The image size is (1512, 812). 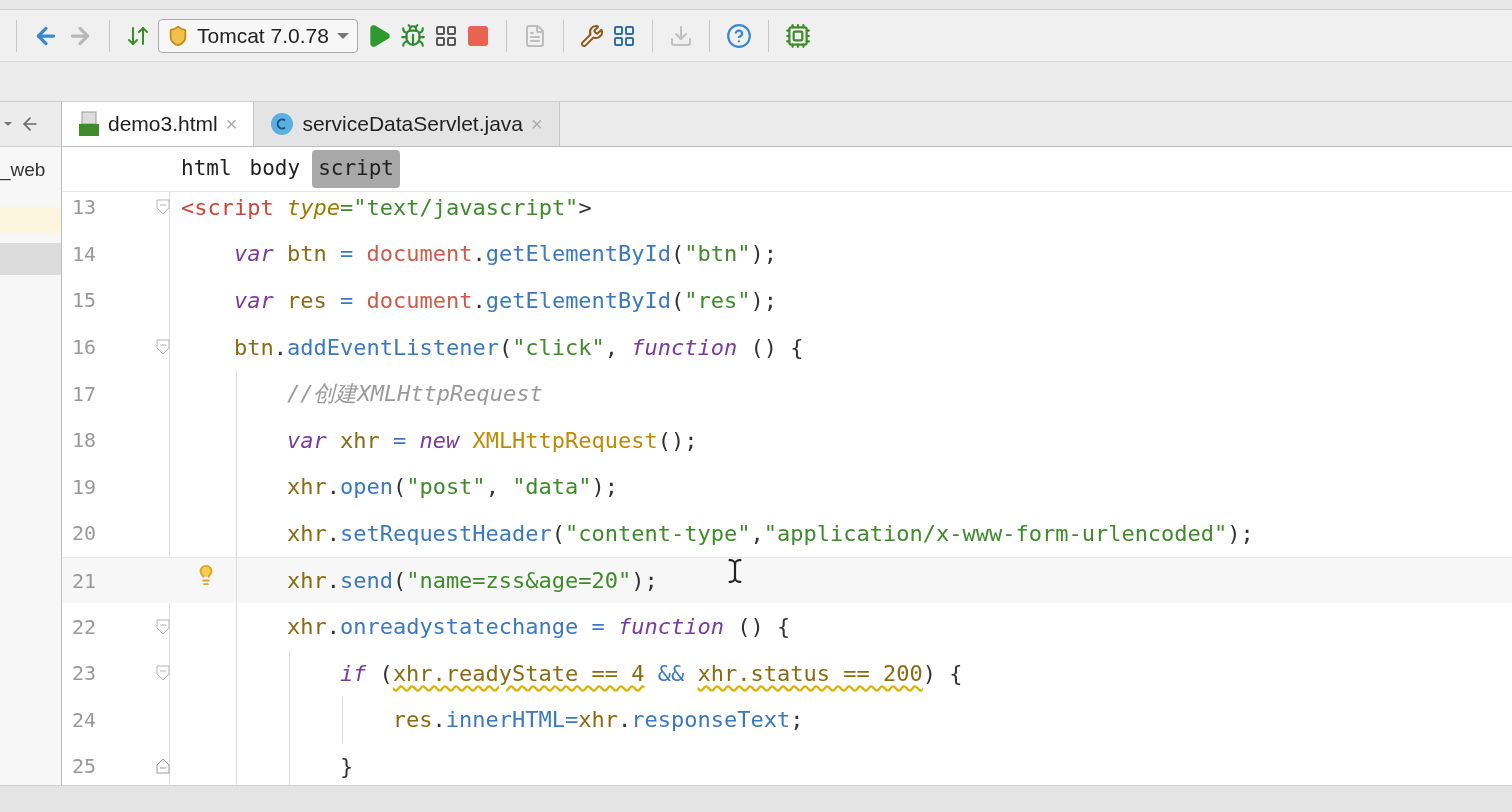 What do you see at coordinates (84, 534) in the screenshot?
I see `line-number: 20` at bounding box center [84, 534].